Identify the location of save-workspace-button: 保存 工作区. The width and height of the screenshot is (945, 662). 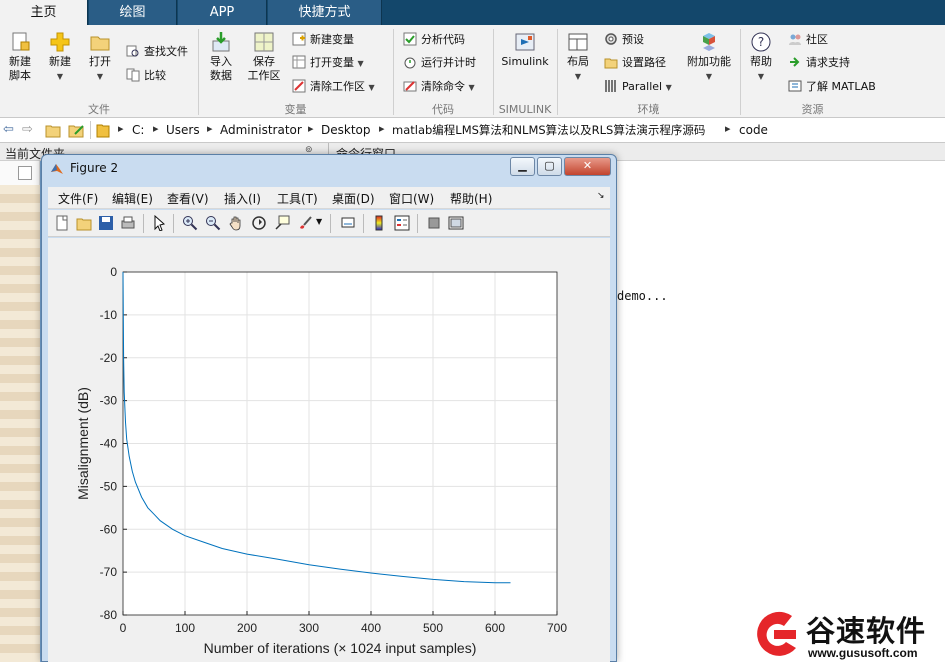
(264, 57).